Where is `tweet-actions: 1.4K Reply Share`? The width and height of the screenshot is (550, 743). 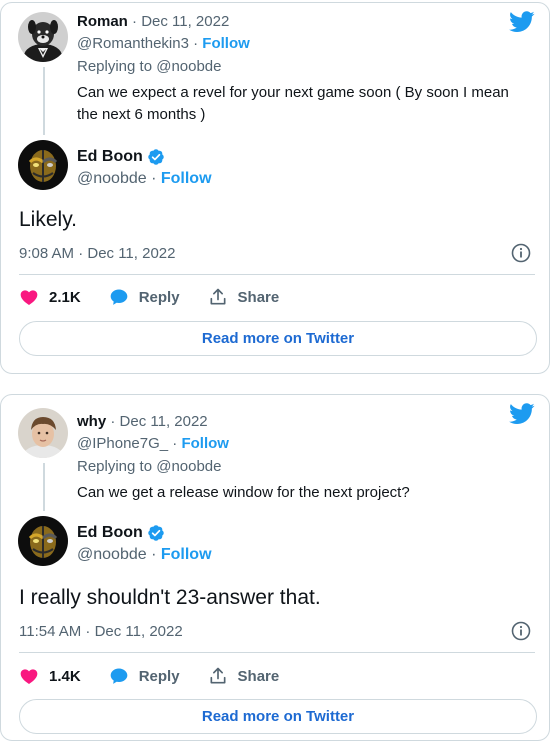
tweet-actions: 1.4K Reply Share is located at coordinates (163, 676).